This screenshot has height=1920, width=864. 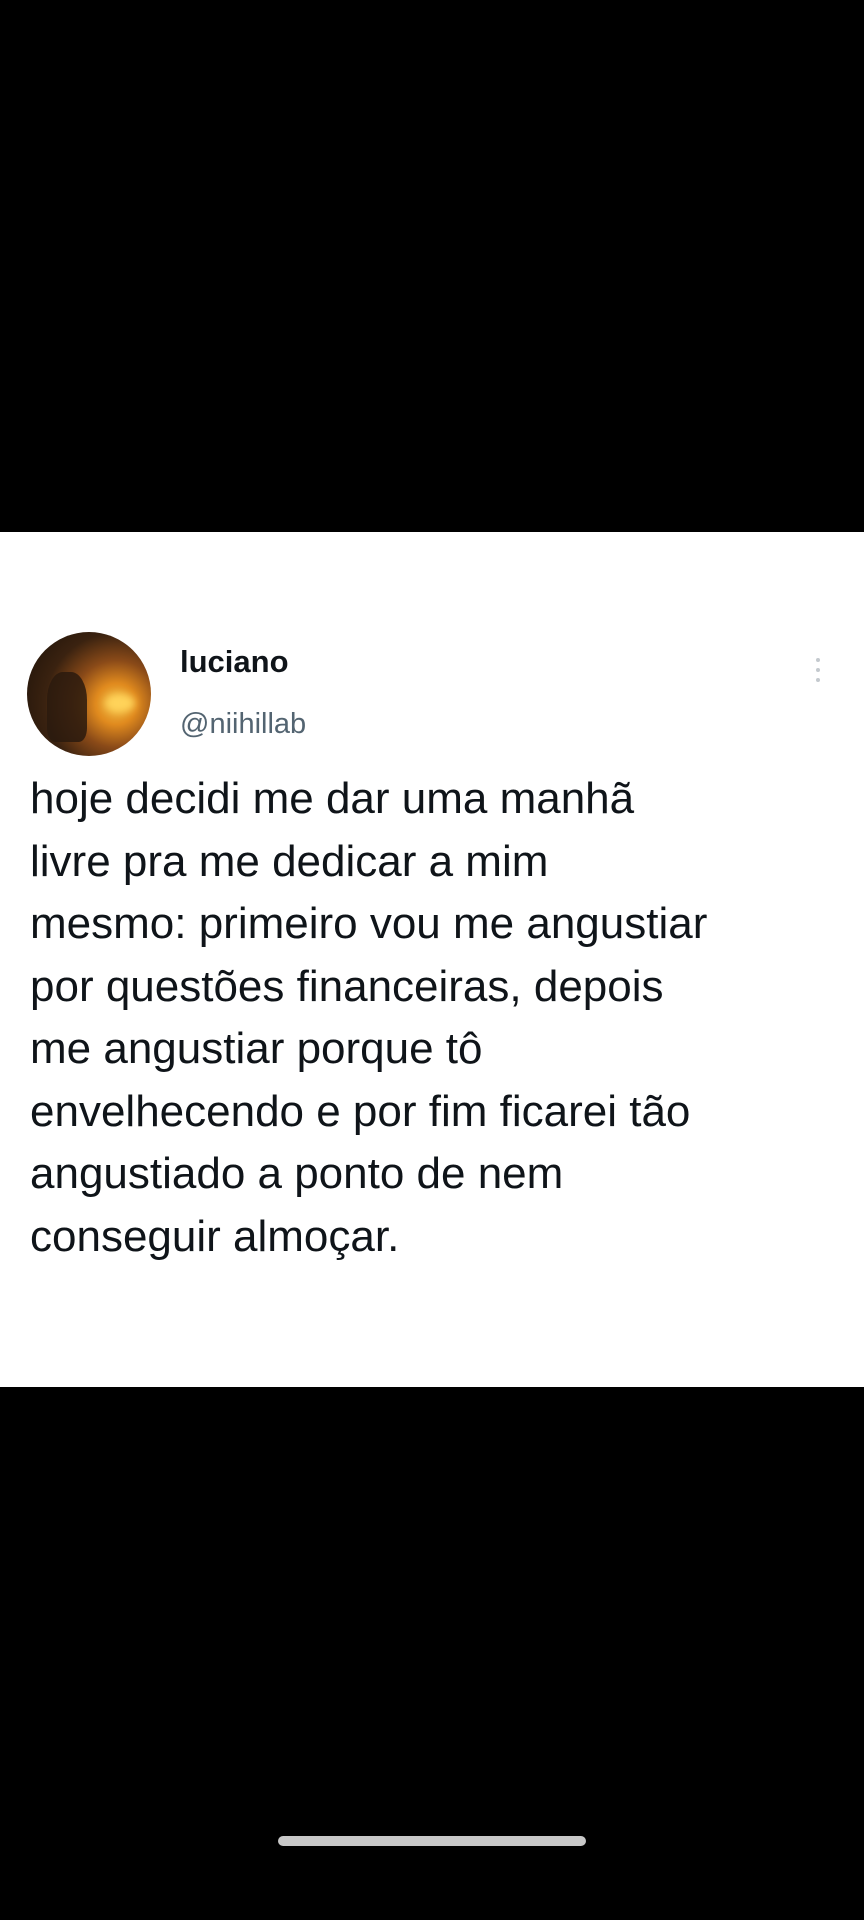 I want to click on user-handle: @niihillab, so click(x=243, y=724).